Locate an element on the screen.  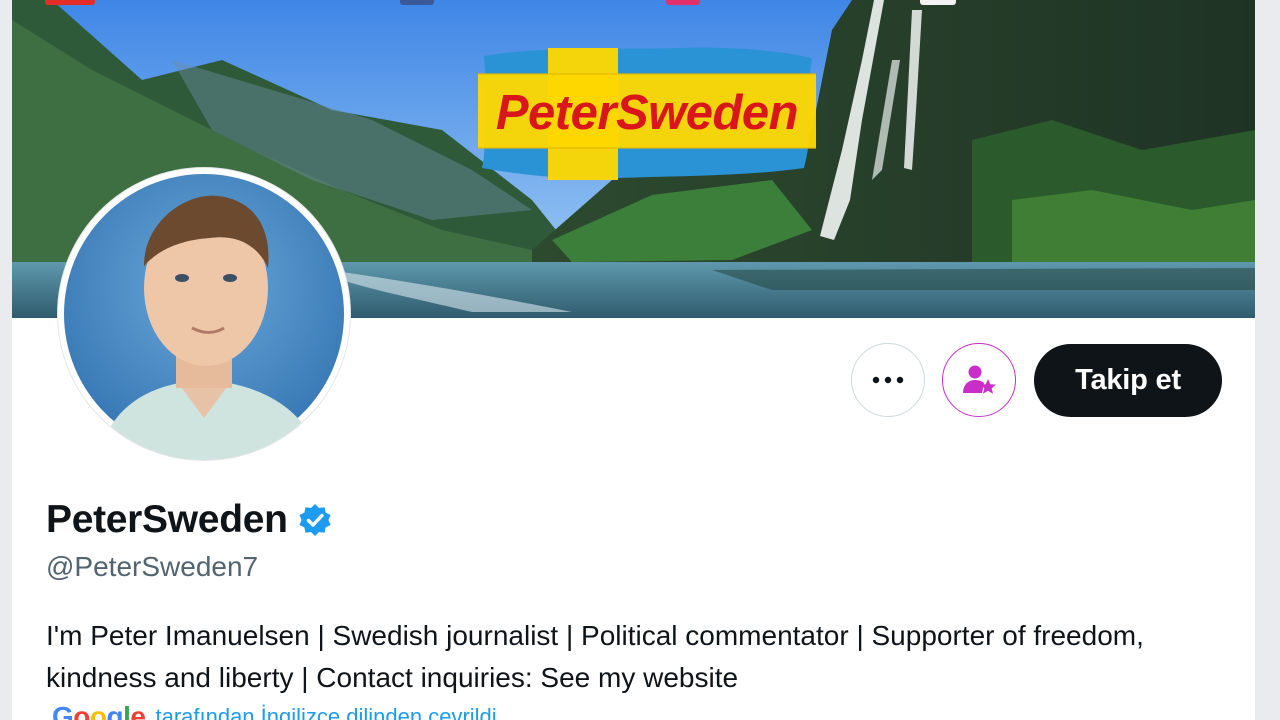
subscribe-button is located at coordinates (979, 380).